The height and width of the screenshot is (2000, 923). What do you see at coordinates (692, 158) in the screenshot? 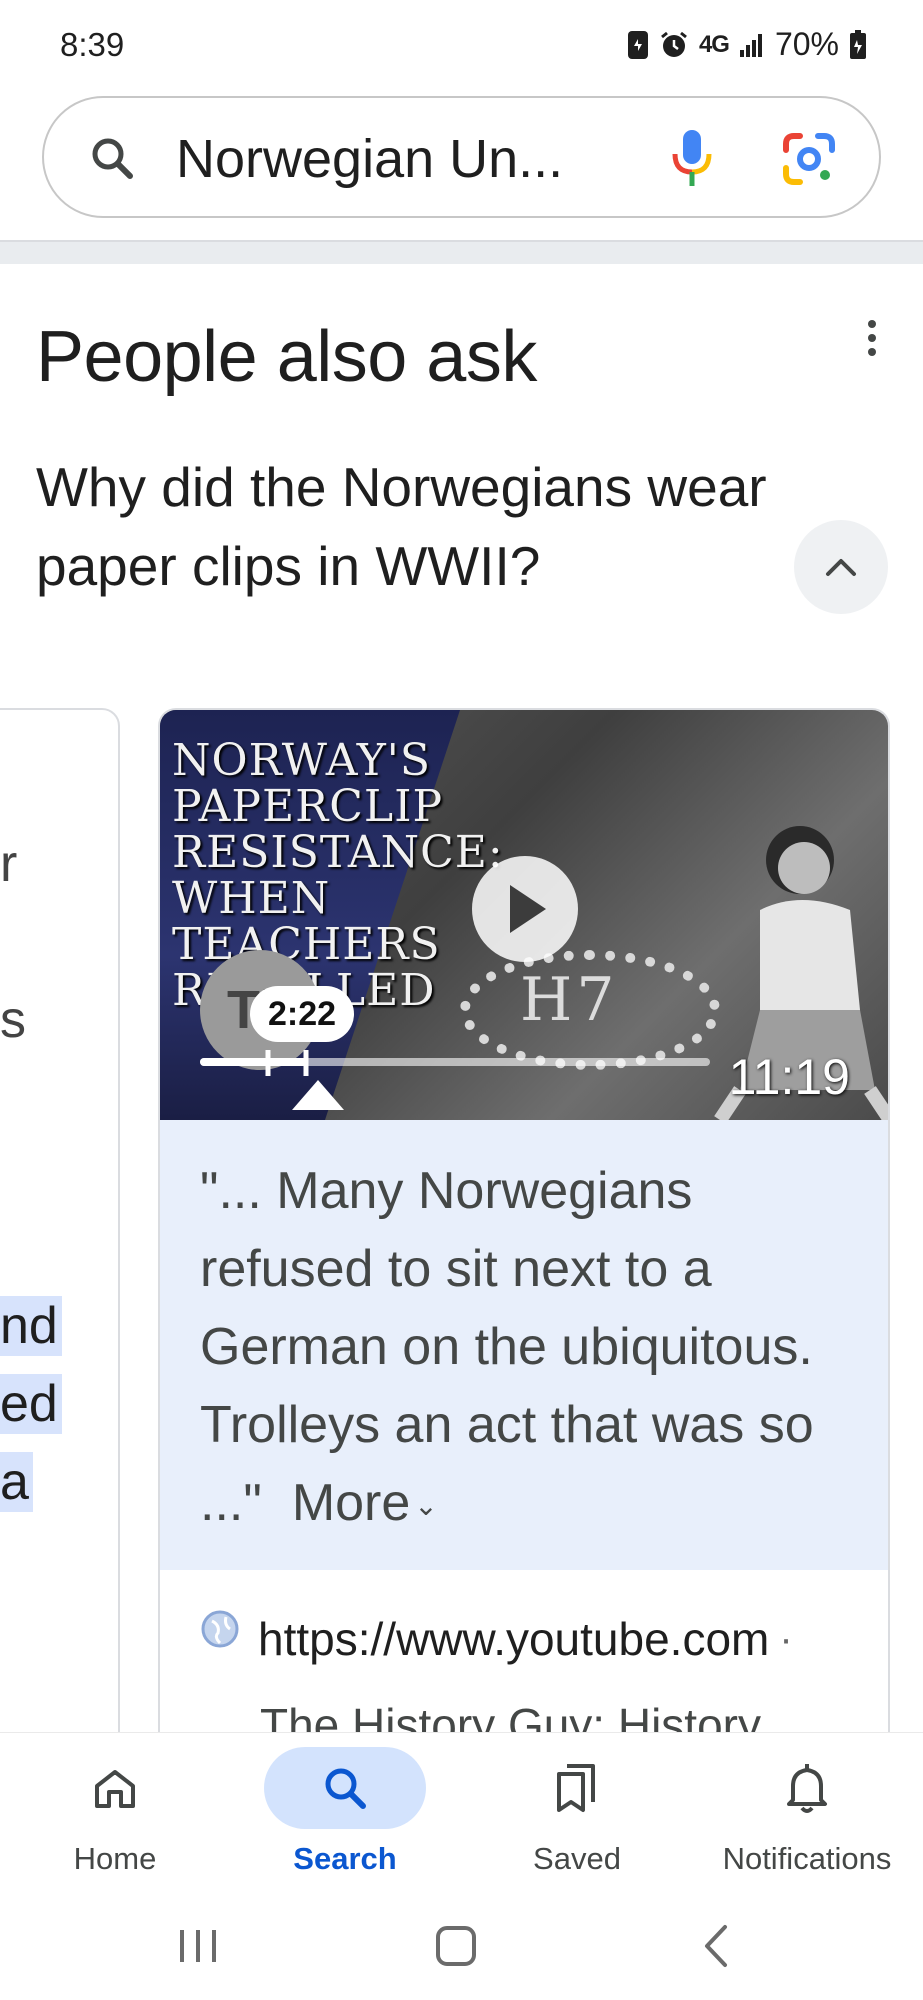
I see `mic-icon` at bounding box center [692, 158].